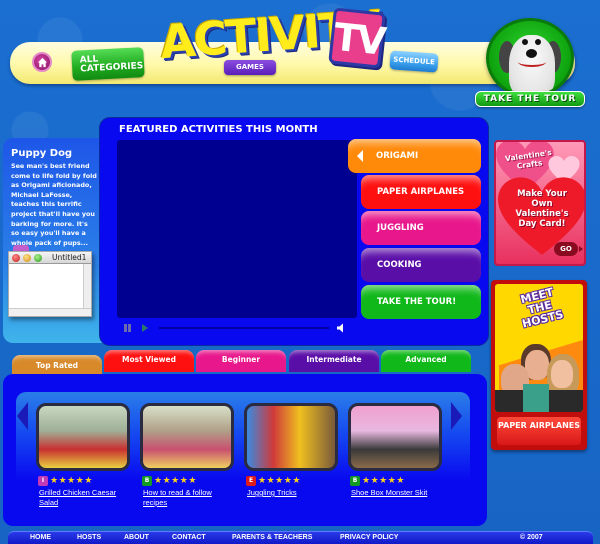  What do you see at coordinates (542, 209) in the screenshot?
I see `valentine-body: Make Your Own Valentine's Day Card!` at bounding box center [542, 209].